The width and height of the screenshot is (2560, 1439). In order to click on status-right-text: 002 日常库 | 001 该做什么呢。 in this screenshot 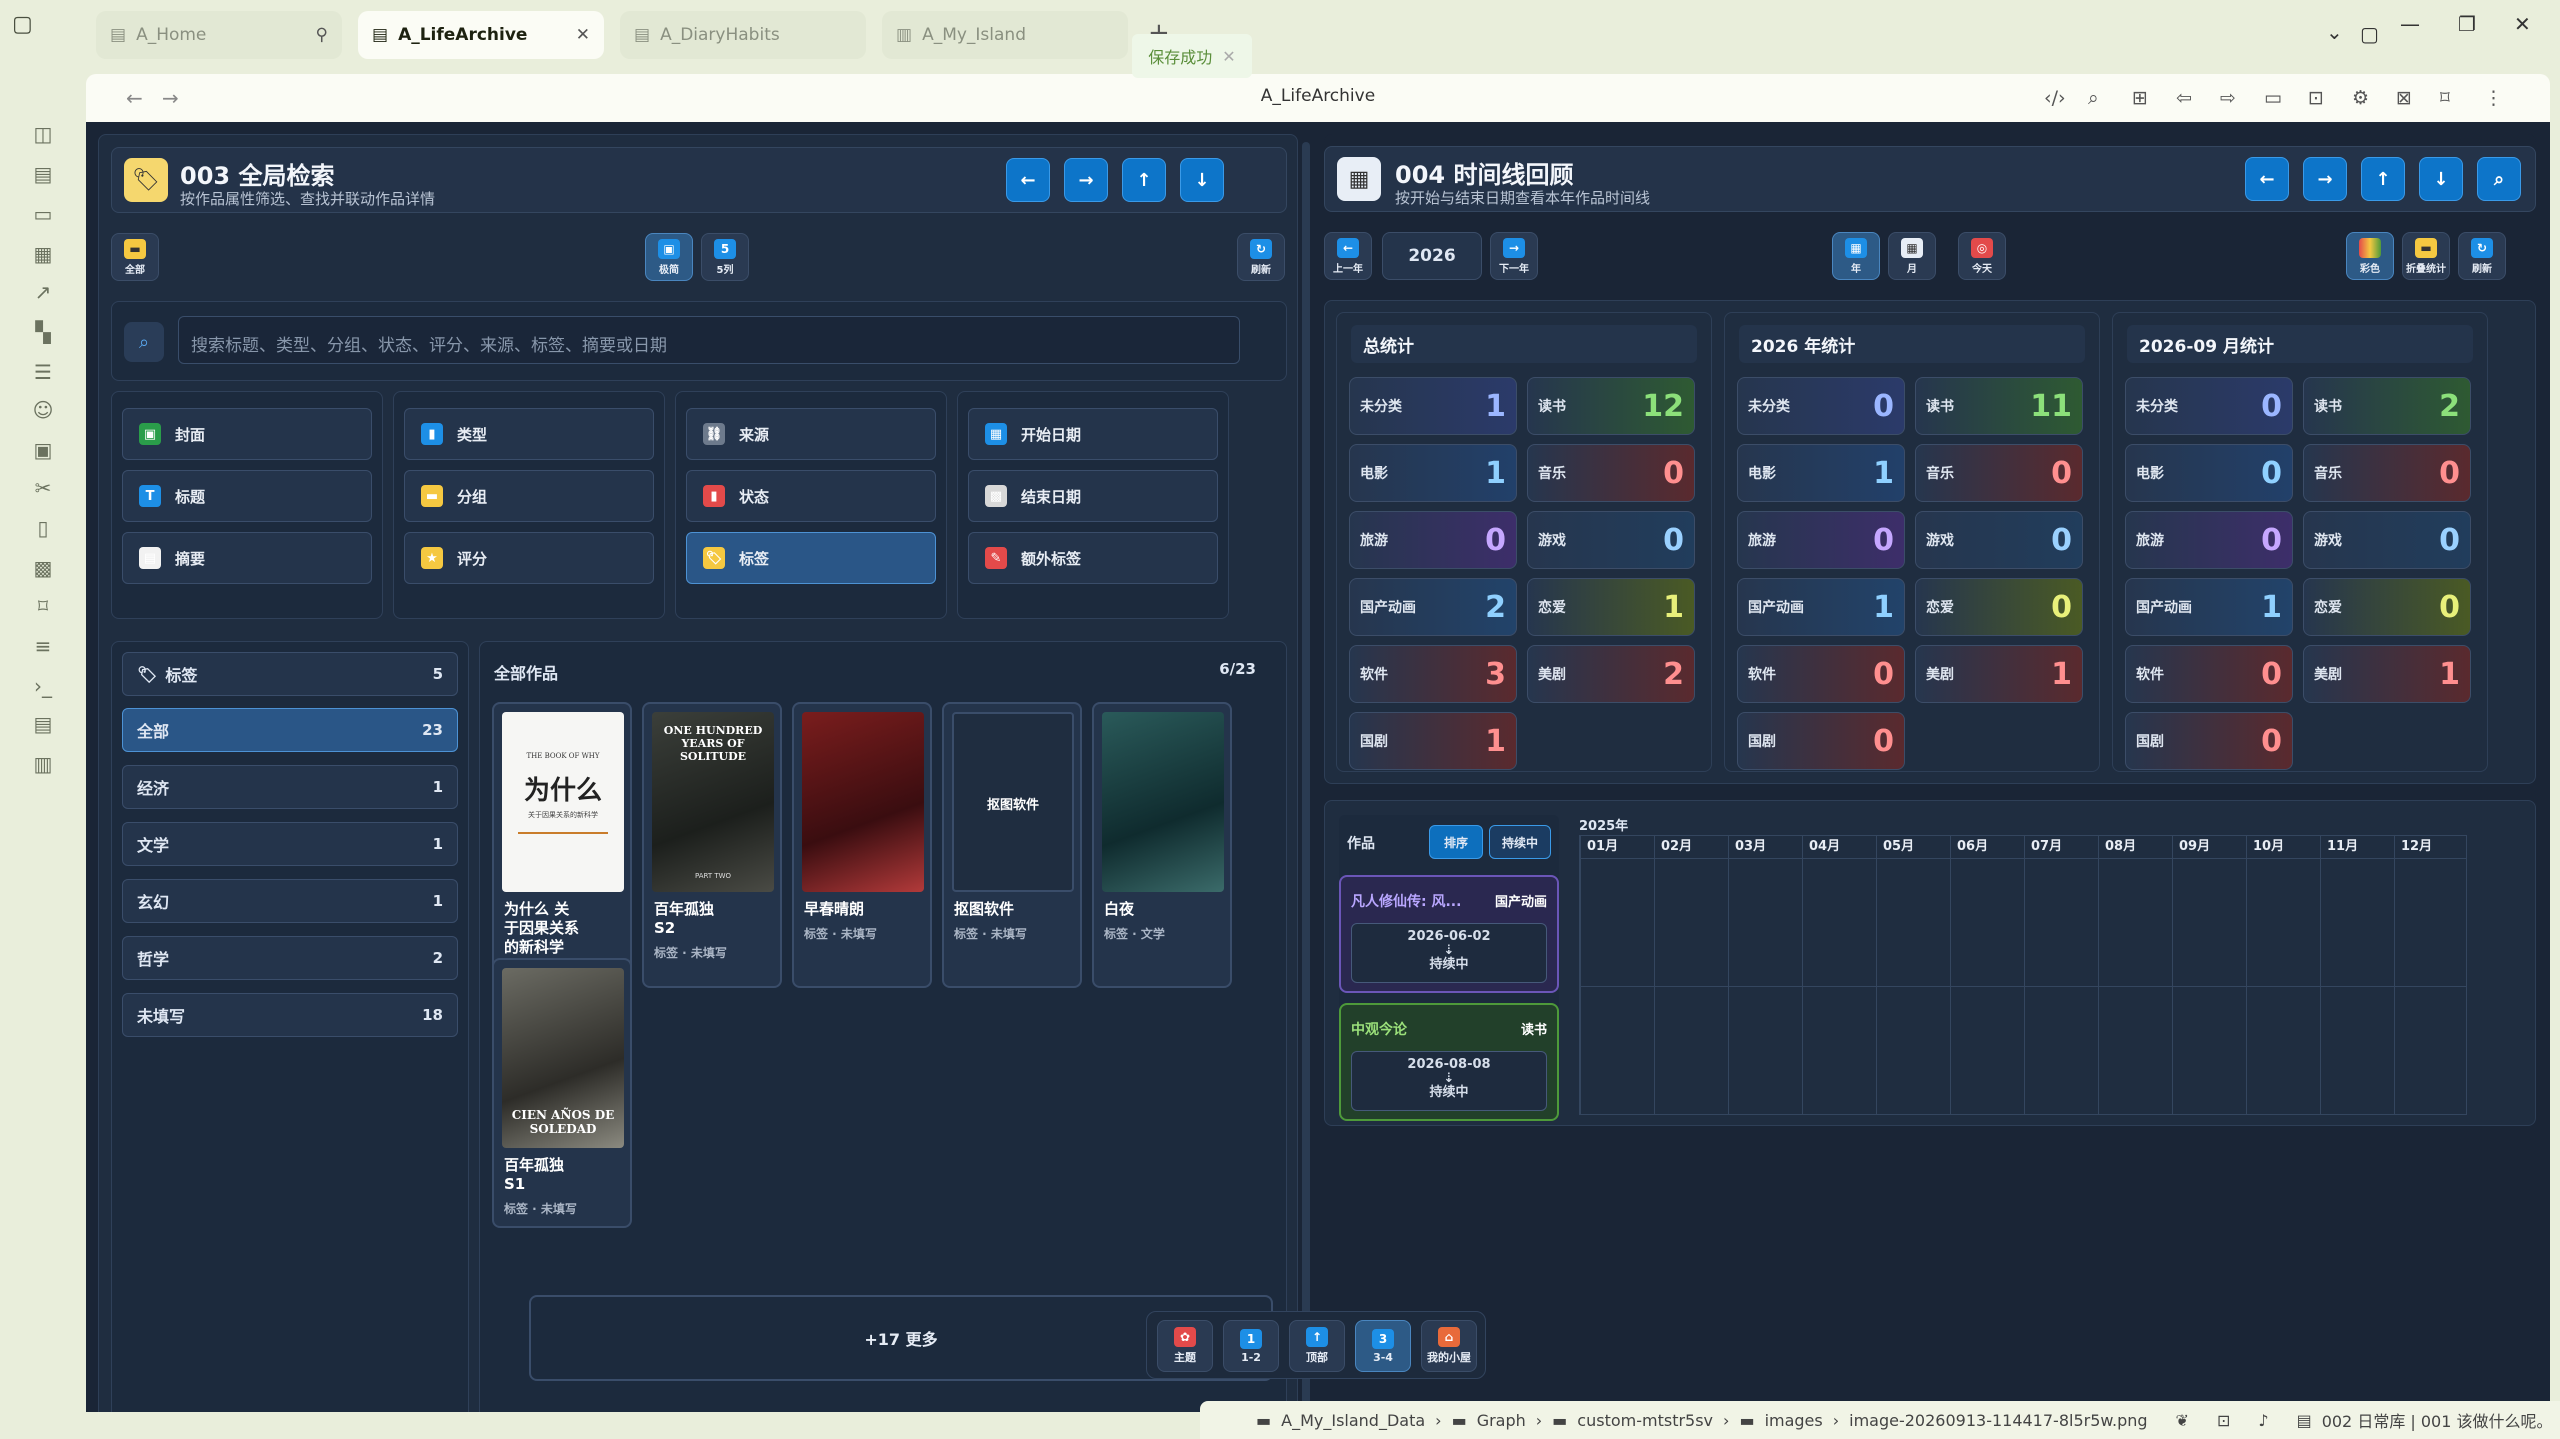, I will do `click(2437, 1420)`.